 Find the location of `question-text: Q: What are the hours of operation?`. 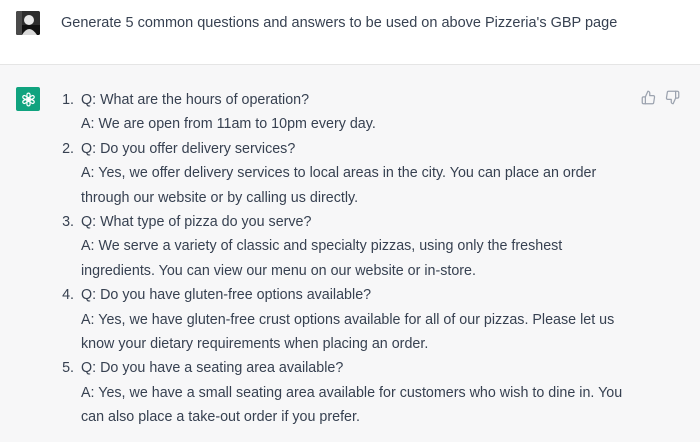

question-text: Q: What are the hours of operation? is located at coordinates (195, 100).